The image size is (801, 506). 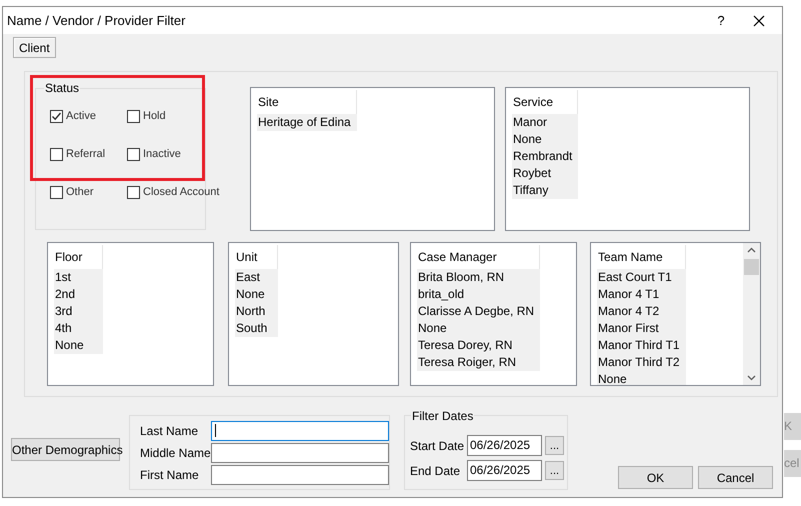 I want to click on scroll-down-icon, so click(x=751, y=378).